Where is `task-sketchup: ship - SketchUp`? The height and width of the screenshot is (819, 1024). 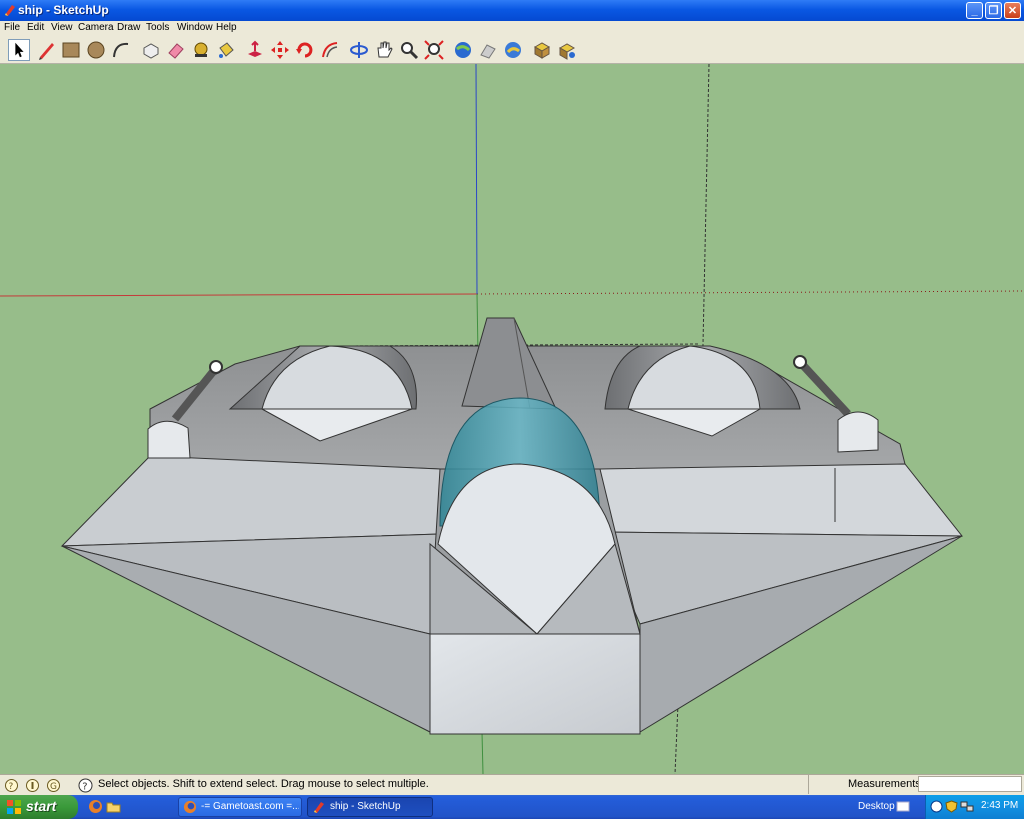
task-sketchup: ship - SketchUp is located at coordinates (370, 807).